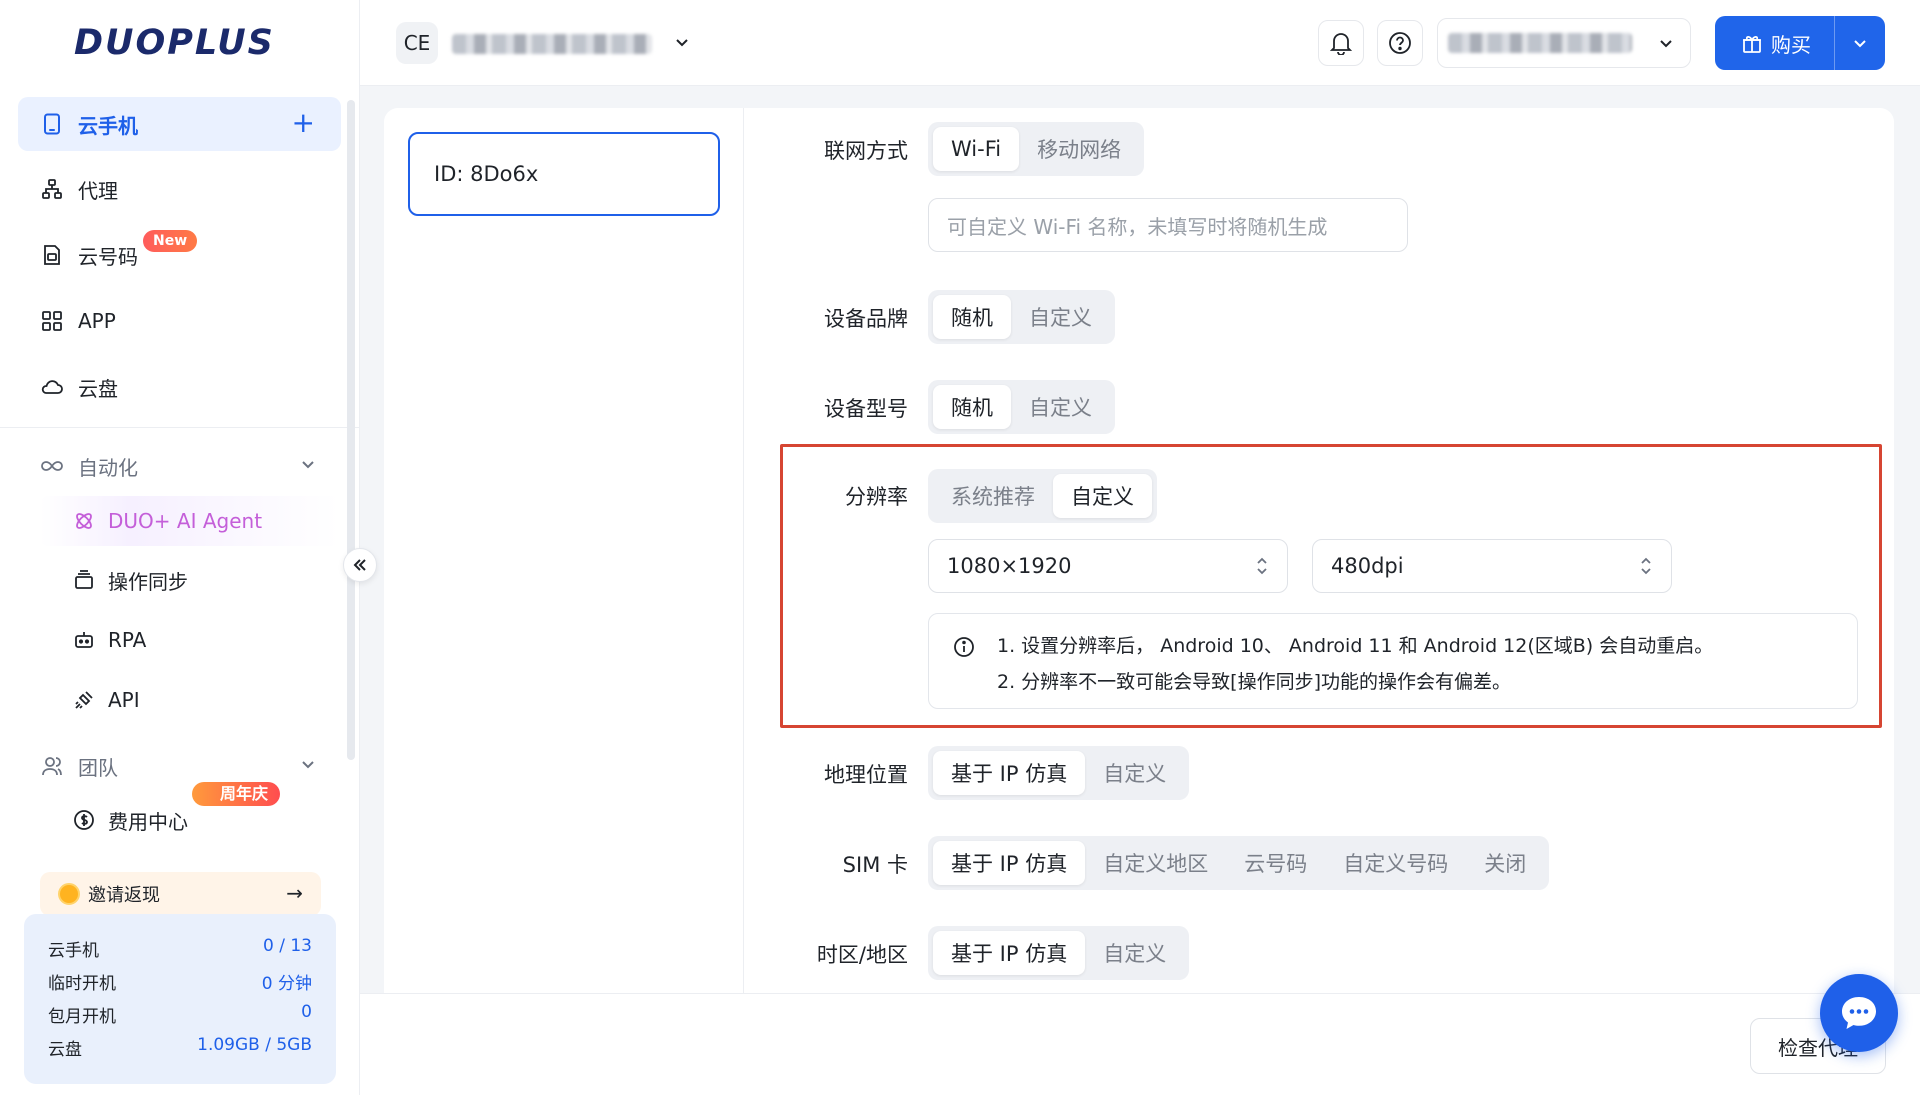 The height and width of the screenshot is (1095, 1920). Describe the element at coordinates (179, 189) in the screenshot. I see `sidebar-item-proxy: 代理` at that location.